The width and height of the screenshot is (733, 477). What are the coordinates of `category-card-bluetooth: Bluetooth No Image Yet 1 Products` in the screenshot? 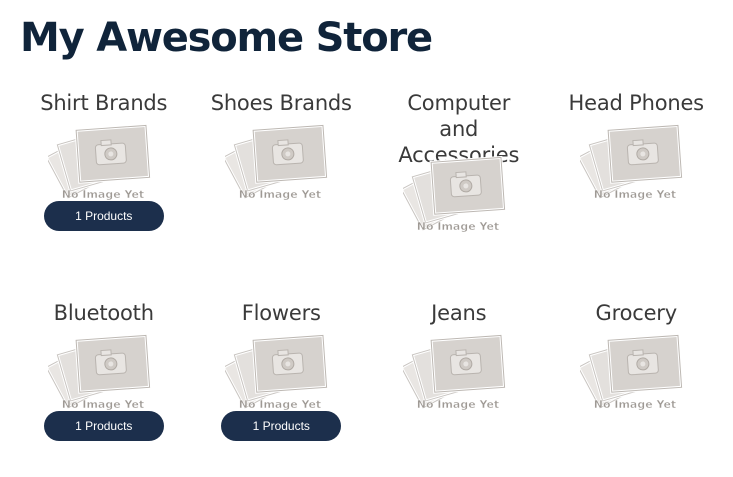 It's located at (104, 385).